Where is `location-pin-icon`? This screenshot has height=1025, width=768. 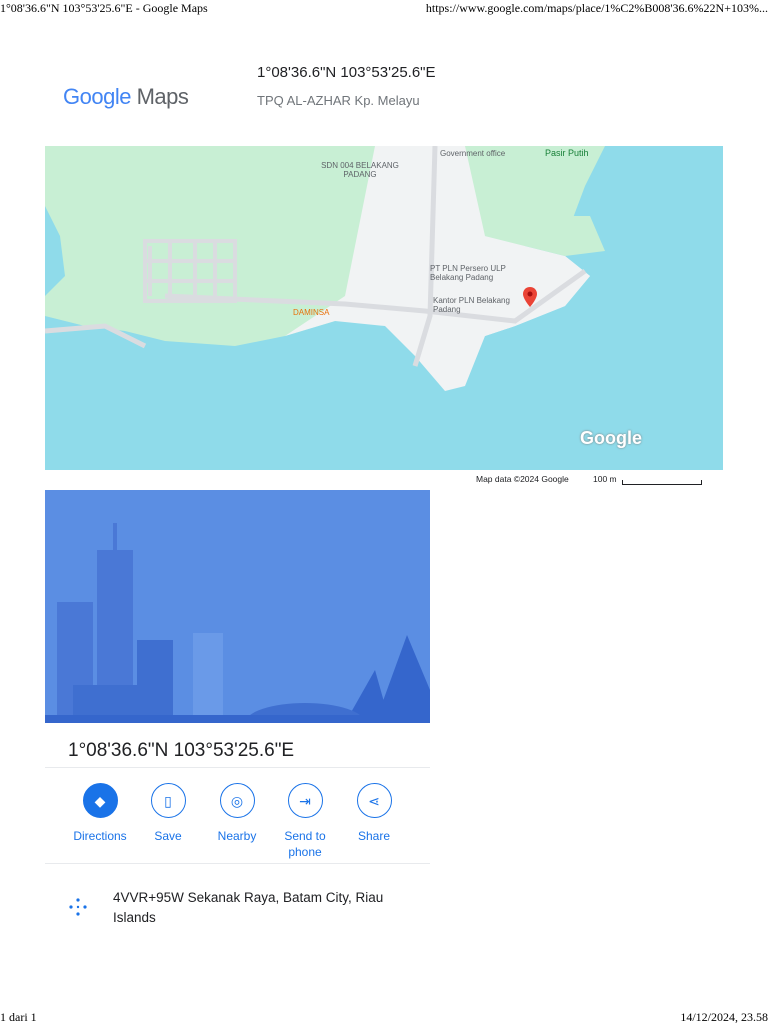 location-pin-icon is located at coordinates (530, 297).